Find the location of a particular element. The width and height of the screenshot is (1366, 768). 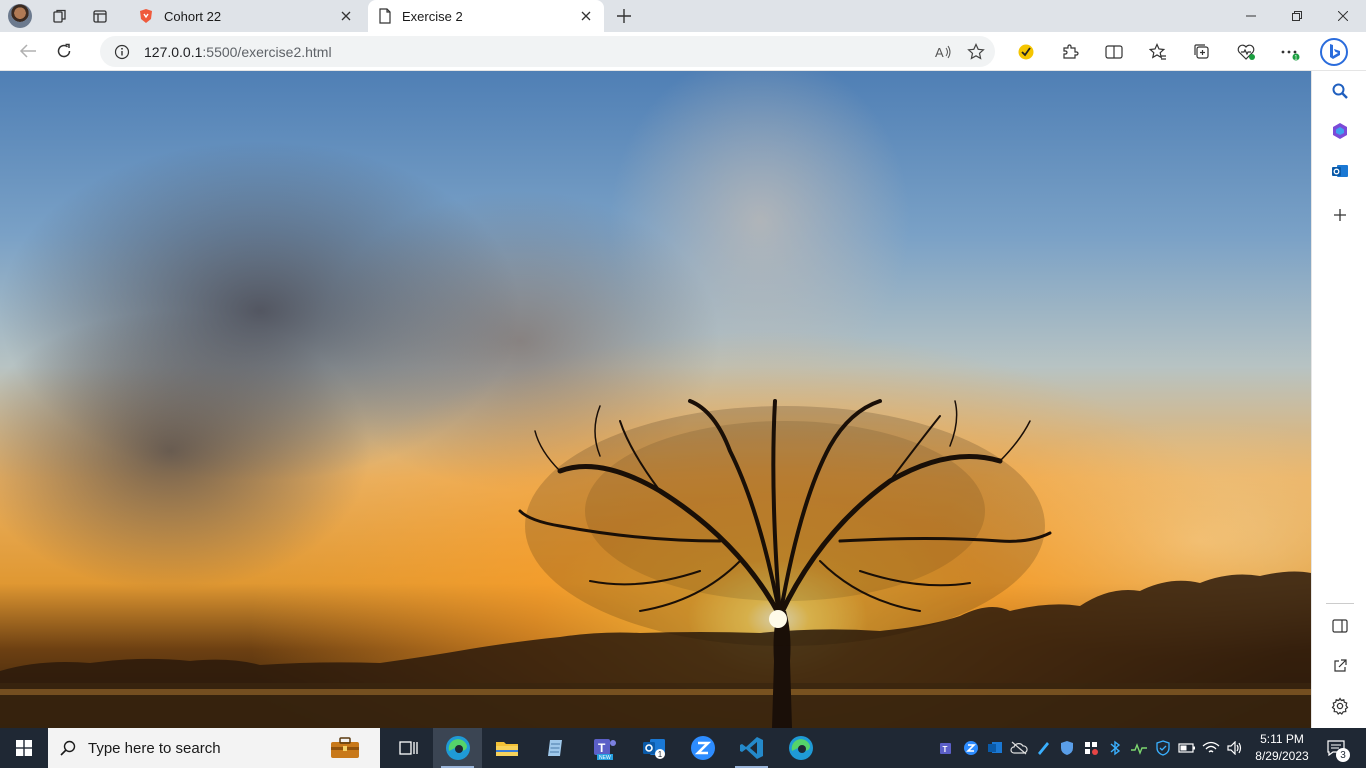

sidebar-search-button is located at coordinates (1339, 91).